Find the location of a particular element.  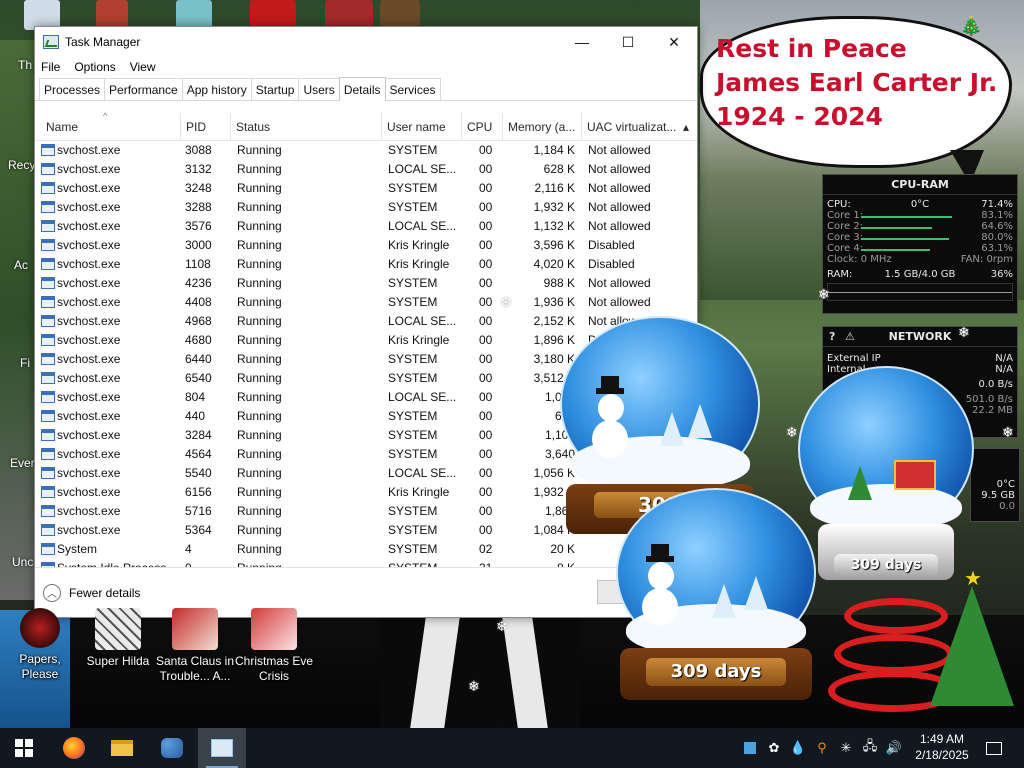

cell-memory: 988 K is located at coordinates (559, 283).